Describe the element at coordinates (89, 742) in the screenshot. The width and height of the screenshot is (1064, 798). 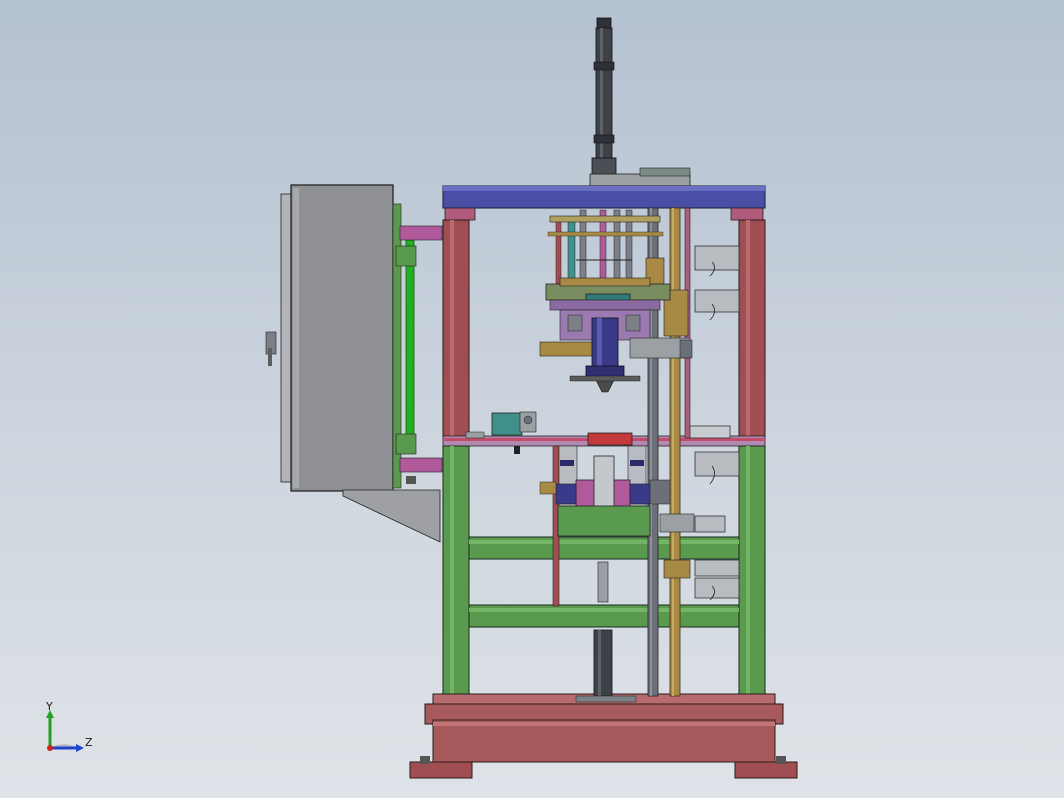
I see `axis-z-label: Z` at that location.